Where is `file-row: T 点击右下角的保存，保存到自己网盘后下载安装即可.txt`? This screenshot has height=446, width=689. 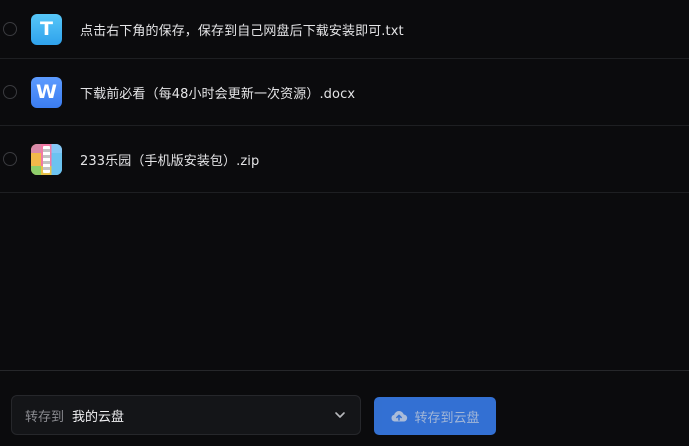
file-row: T 点击右下角的保存，保存到自己网盘后下载安装即可.txt is located at coordinates (344, 29).